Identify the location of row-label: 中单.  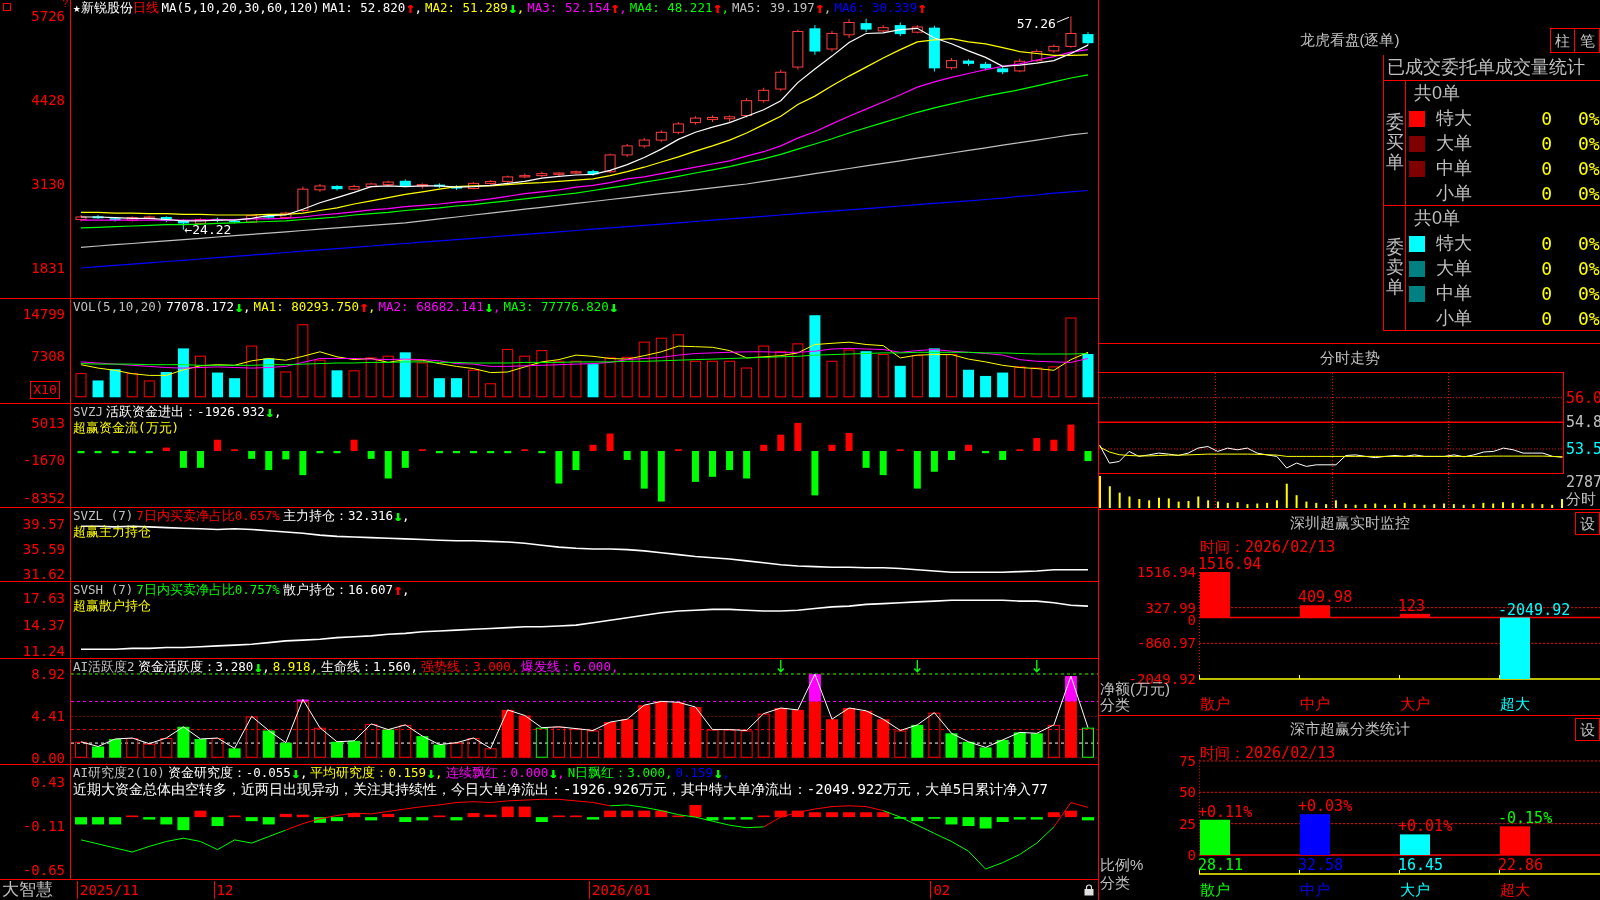
(1454, 168).